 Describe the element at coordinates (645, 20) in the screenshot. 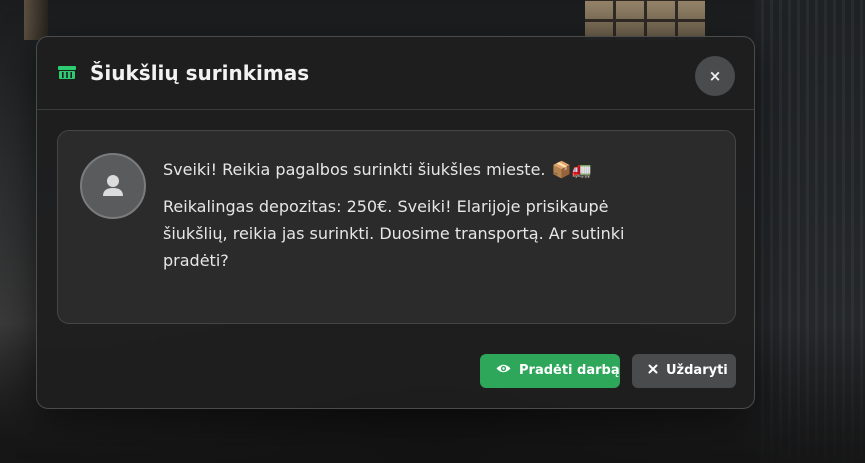

I see `background-window` at that location.